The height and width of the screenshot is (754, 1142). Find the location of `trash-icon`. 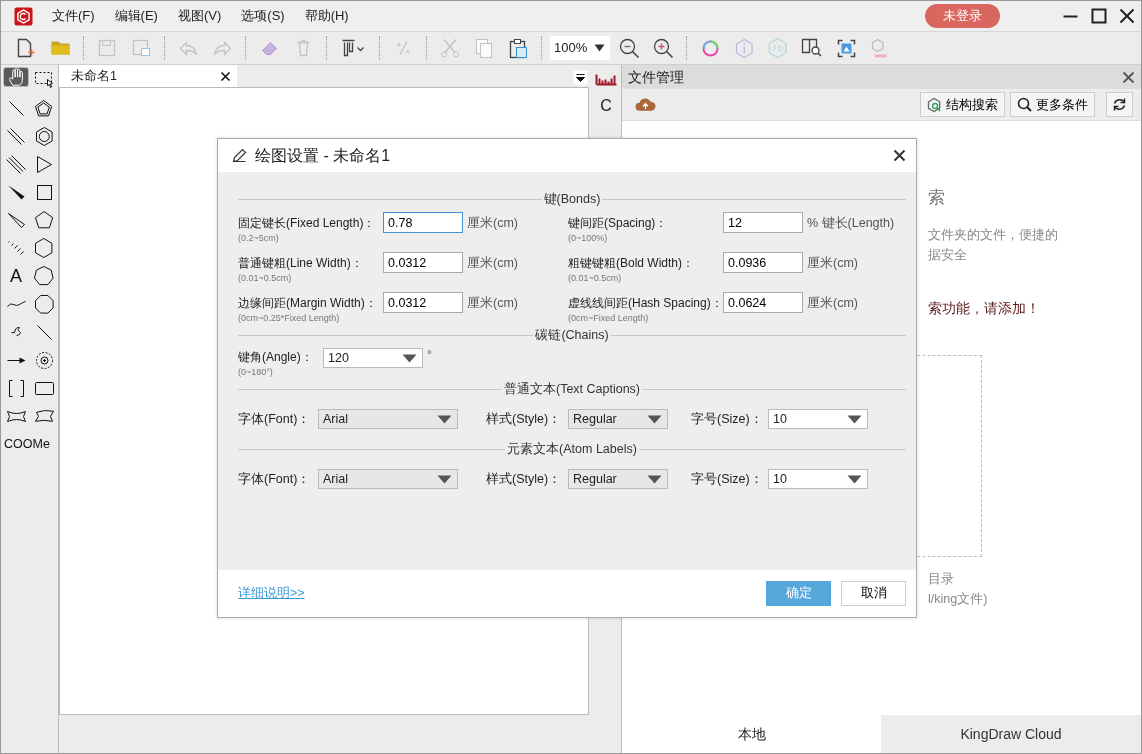

trash-icon is located at coordinates (303, 48).